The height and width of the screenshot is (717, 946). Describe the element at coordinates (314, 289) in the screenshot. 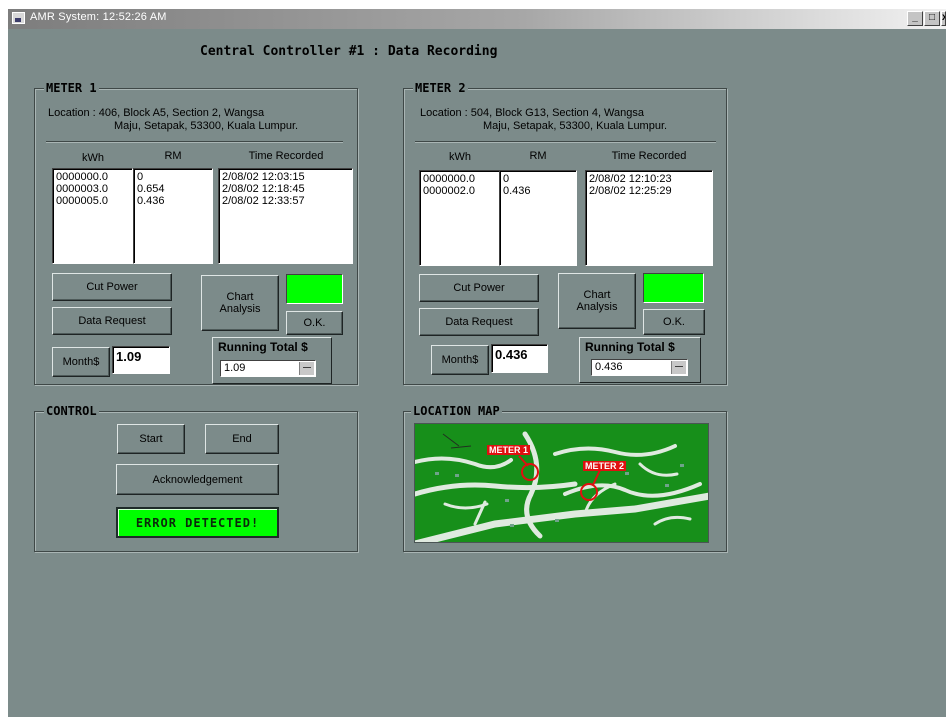

I see `meter1-status-indicator` at that location.